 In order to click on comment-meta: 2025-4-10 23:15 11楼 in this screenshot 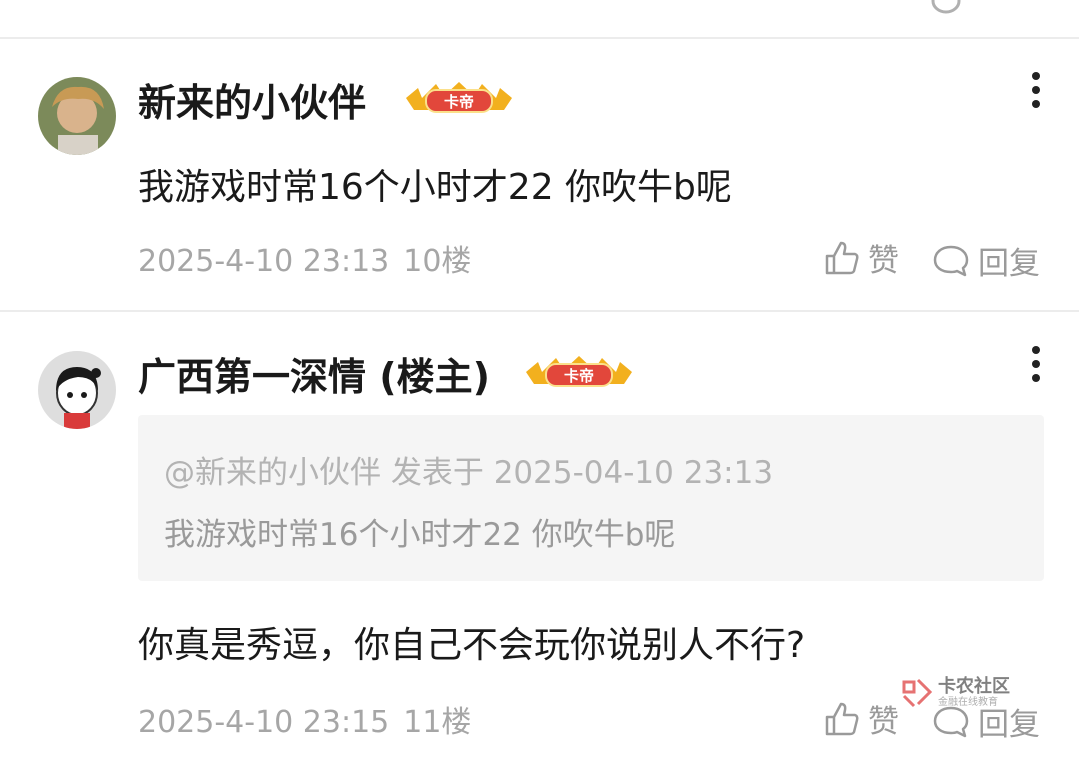, I will do `click(304, 719)`.